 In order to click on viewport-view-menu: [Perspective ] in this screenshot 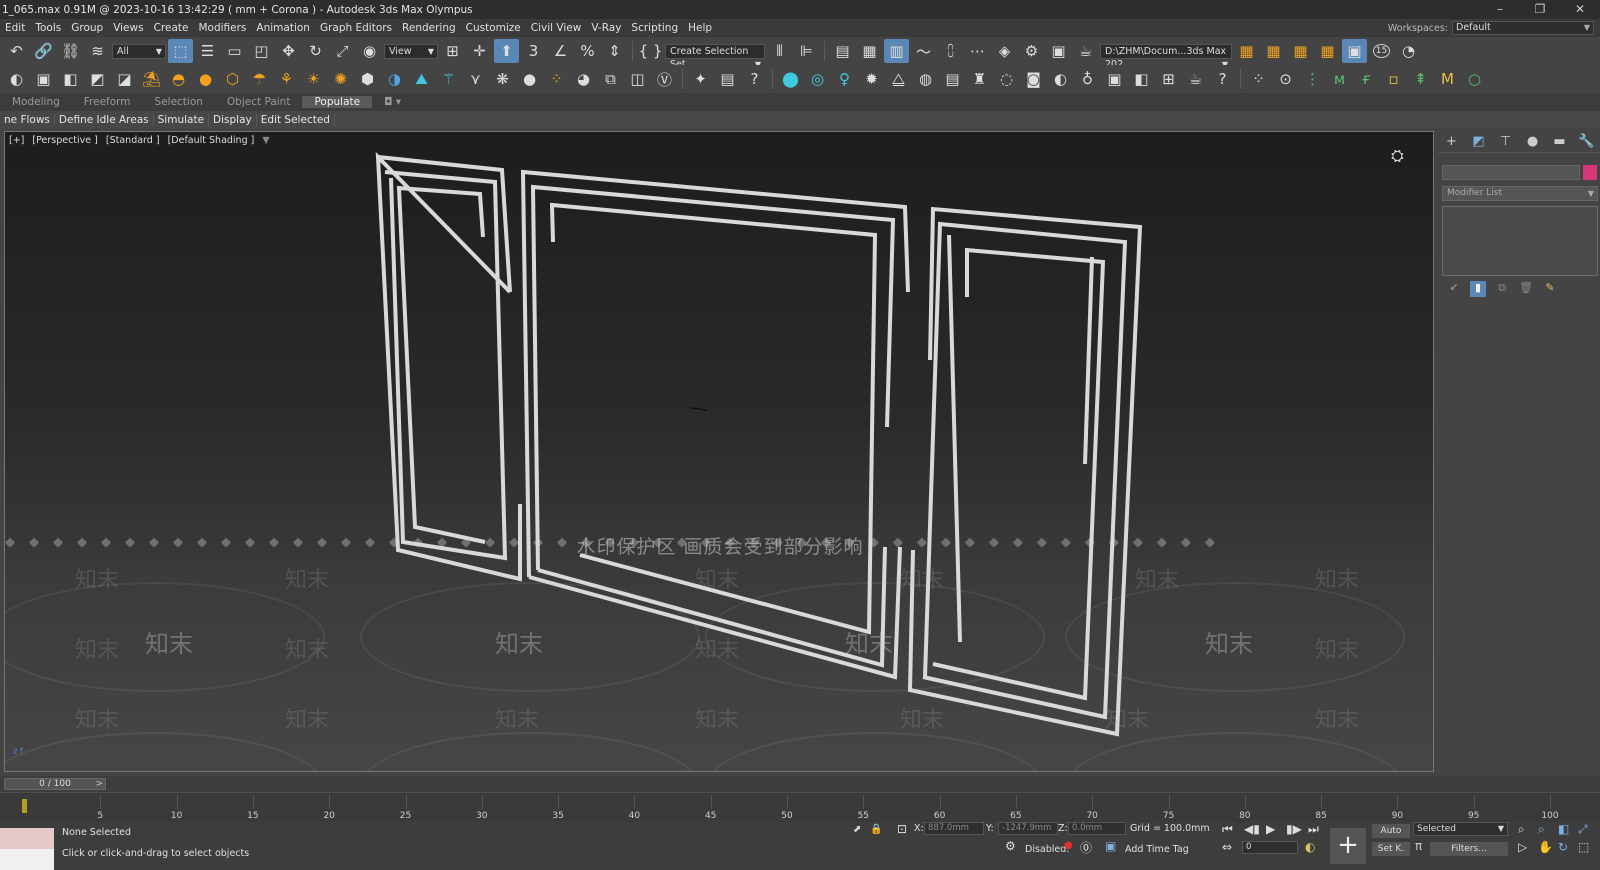, I will do `click(64, 140)`.